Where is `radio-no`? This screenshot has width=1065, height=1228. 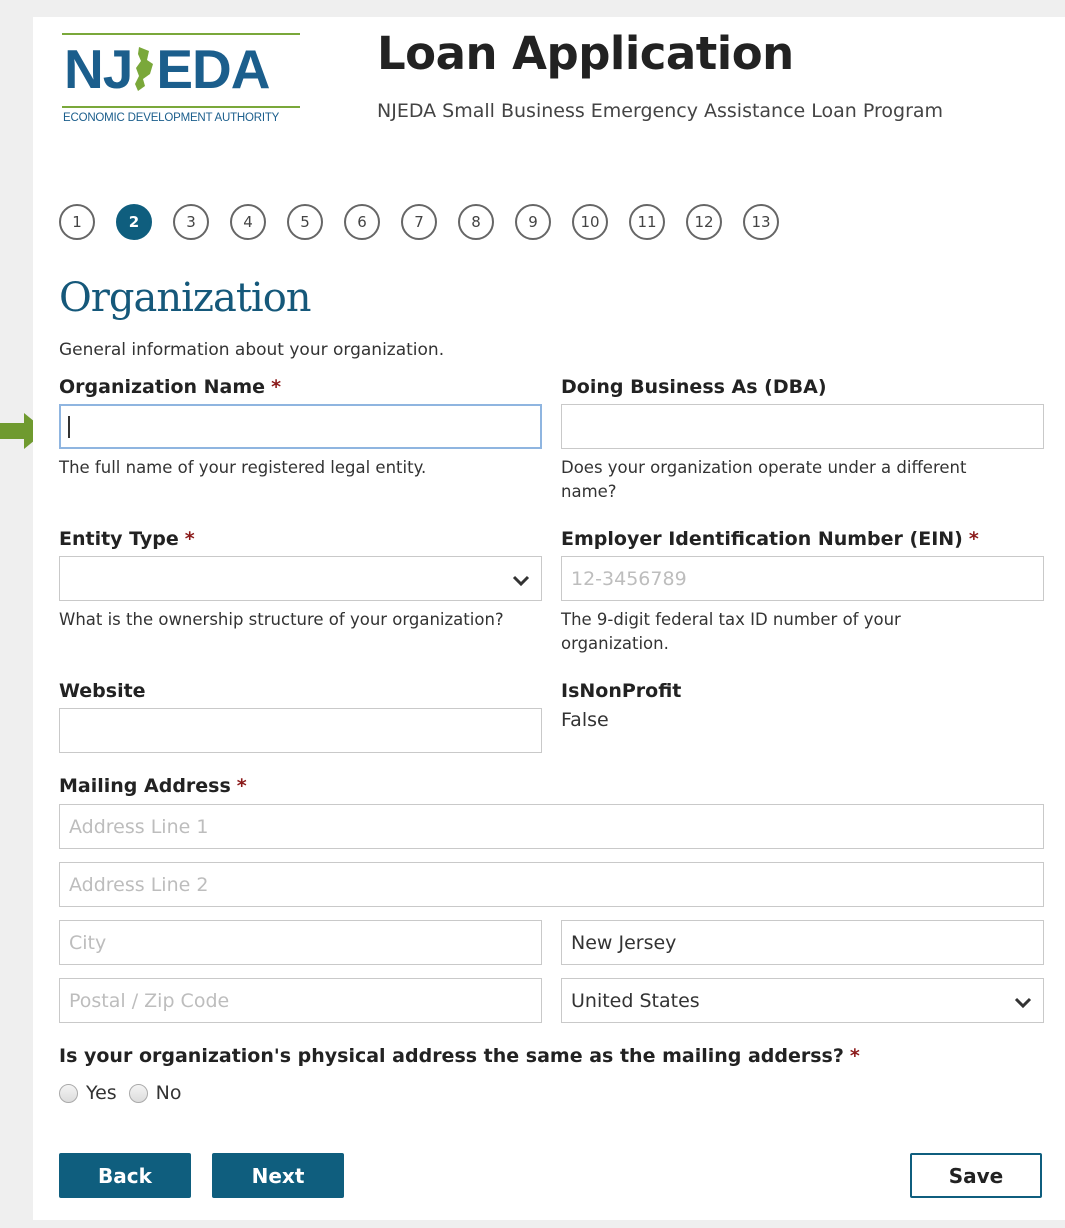
radio-no is located at coordinates (138, 1093).